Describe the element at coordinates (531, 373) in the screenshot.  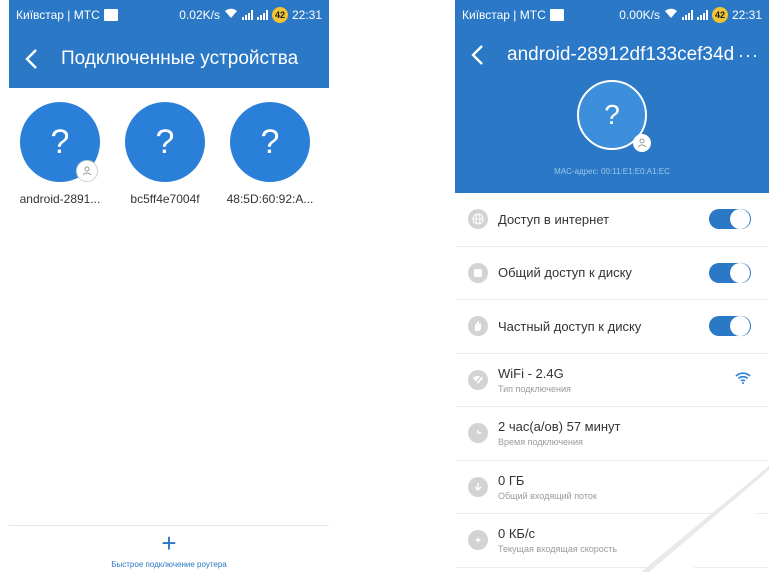
I see `row-label: WiFi - 2.4G` at that location.